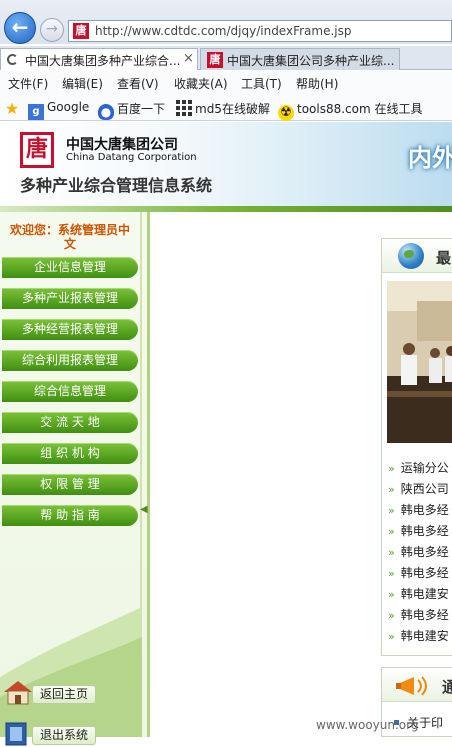 The width and height of the screenshot is (452, 747). Describe the element at coordinates (424, 468) in the screenshot. I see `news-title: 运输分公` at that location.